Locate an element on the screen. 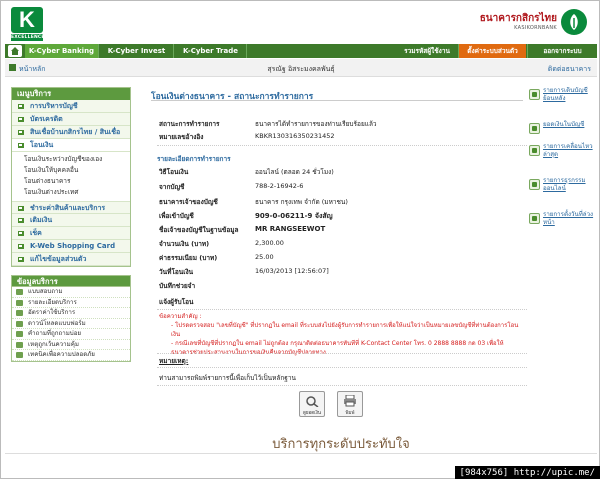  detail-label: วิธีโอนเงิน is located at coordinates (174, 172).